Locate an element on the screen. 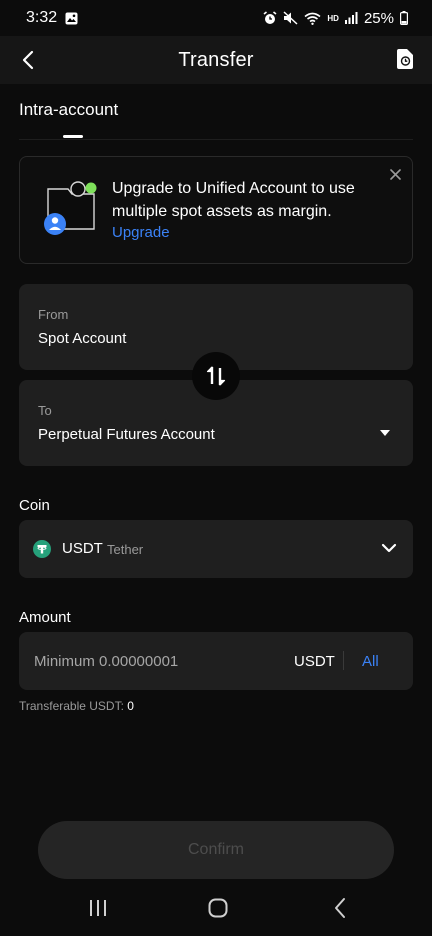 This screenshot has width=432, height=936. status-left: 3:32 is located at coordinates (52, 18).